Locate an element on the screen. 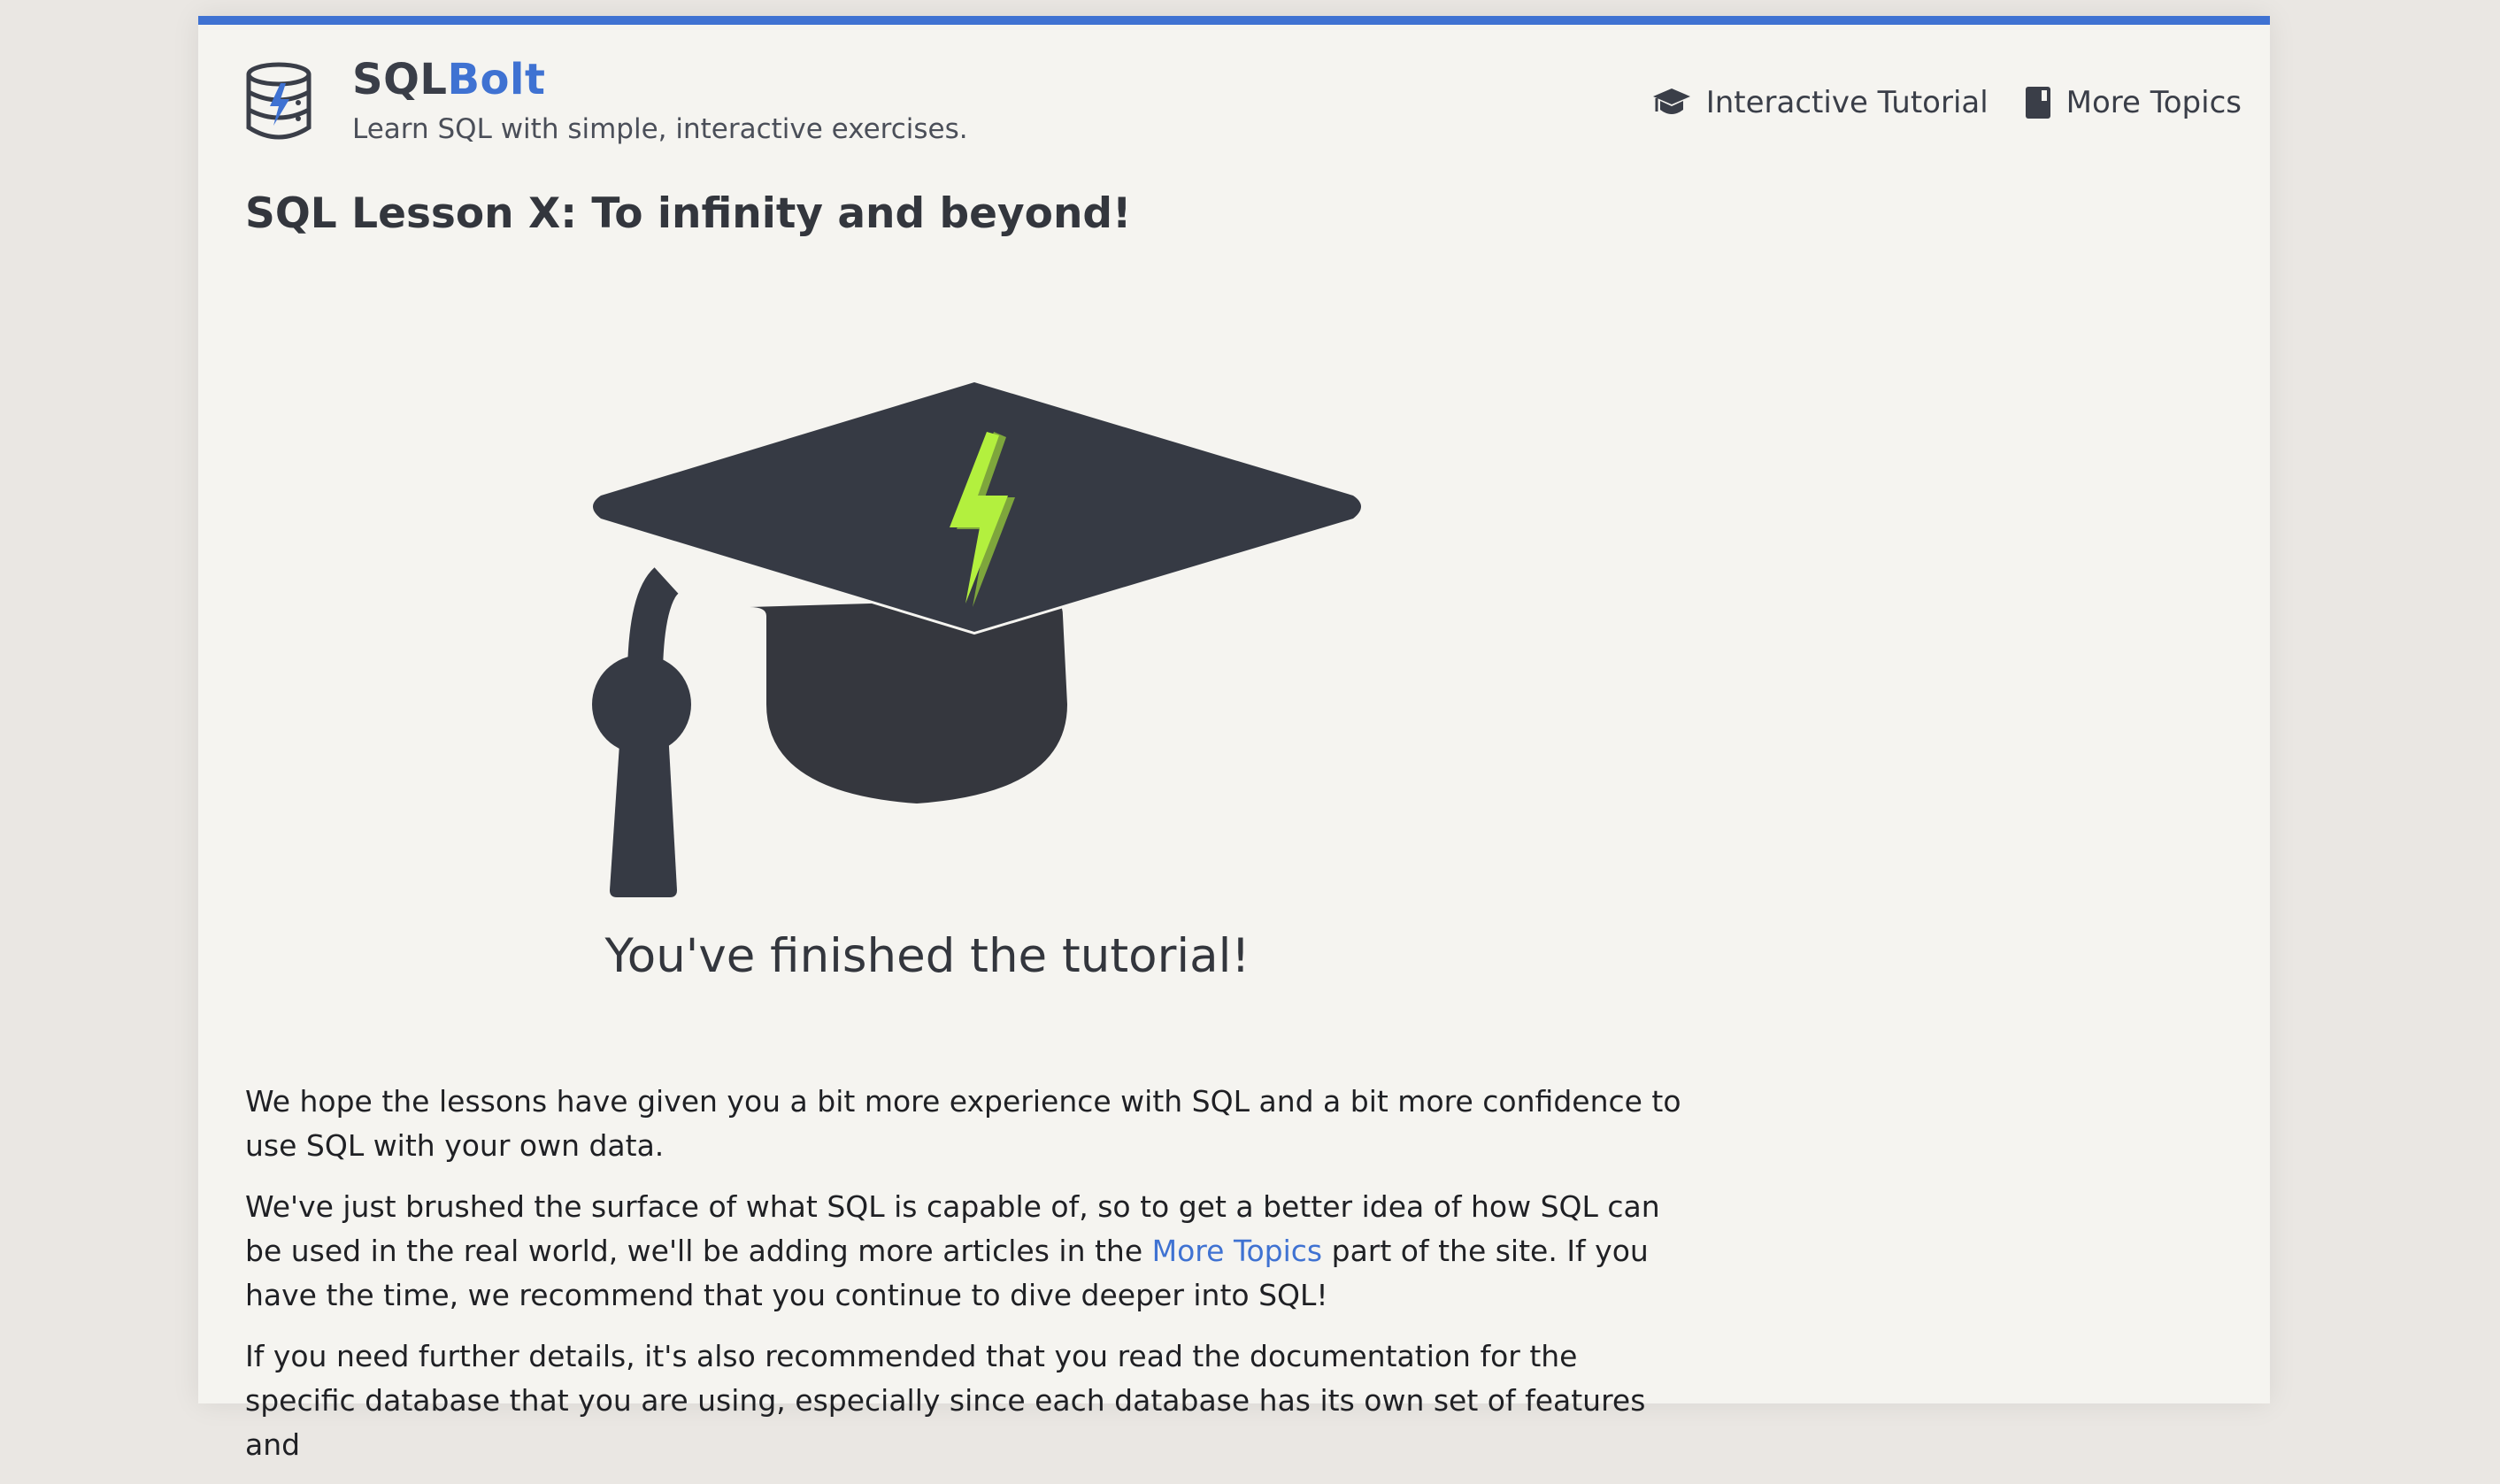 This screenshot has width=2500, height=1484. site-brand: SQLBolt is located at coordinates (448, 79).